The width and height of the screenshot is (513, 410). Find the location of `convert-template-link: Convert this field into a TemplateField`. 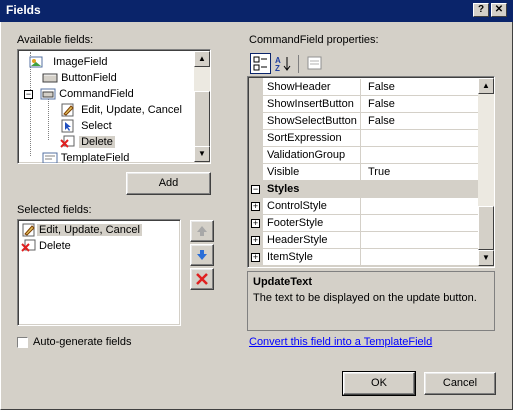

convert-template-link: Convert this field into a TemplateField is located at coordinates (340, 342).